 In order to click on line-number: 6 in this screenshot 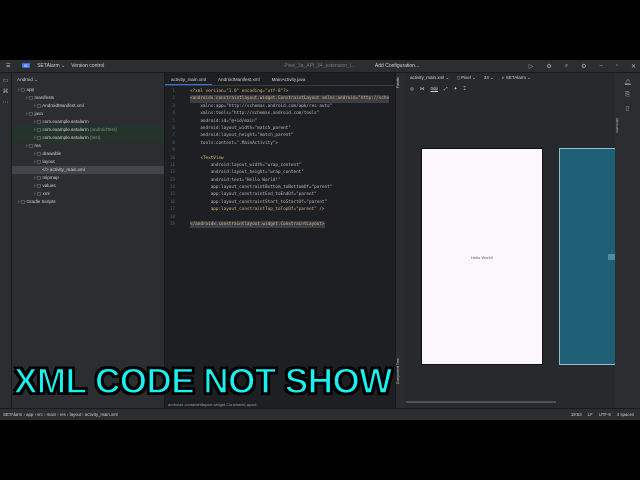, I will do `click(173, 128)`.